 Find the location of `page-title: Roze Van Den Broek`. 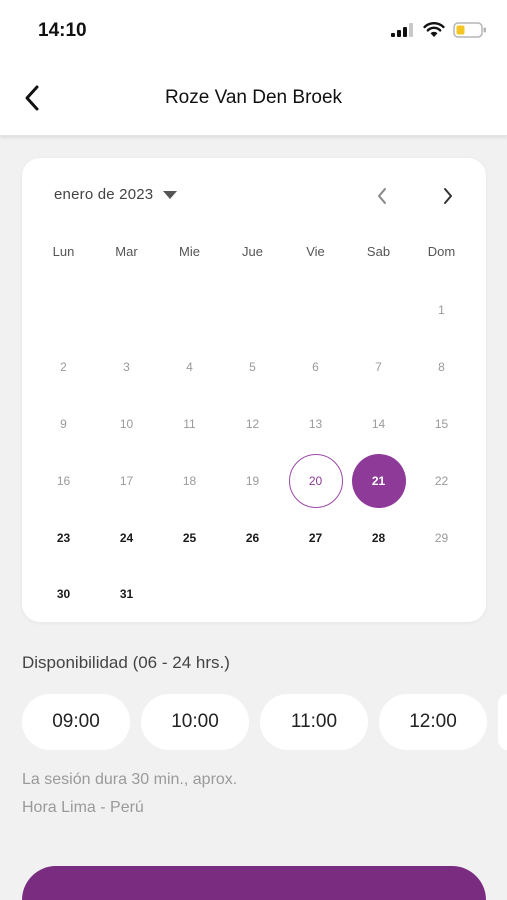

page-title: Roze Van Den Broek is located at coordinates (253, 97).